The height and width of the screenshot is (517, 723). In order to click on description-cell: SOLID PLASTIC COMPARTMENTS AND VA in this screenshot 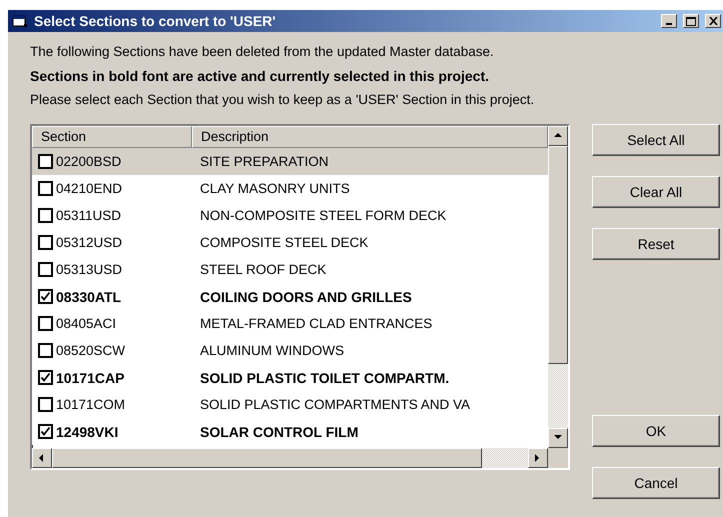, I will do `click(335, 404)`.